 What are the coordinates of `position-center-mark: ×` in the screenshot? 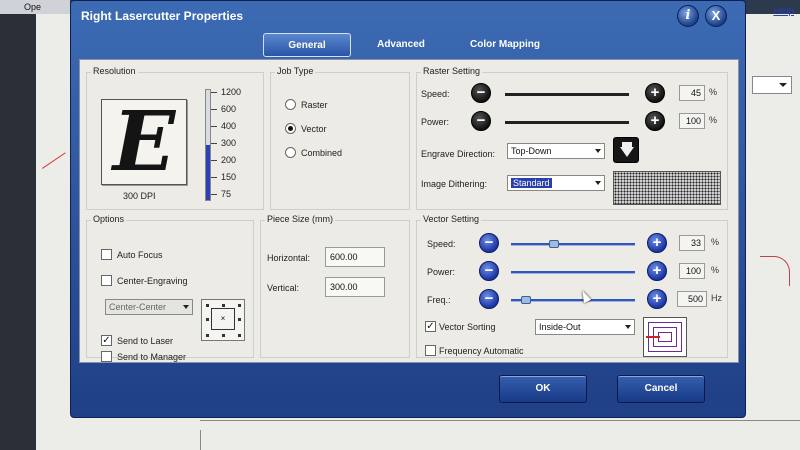 It's located at (223, 319).